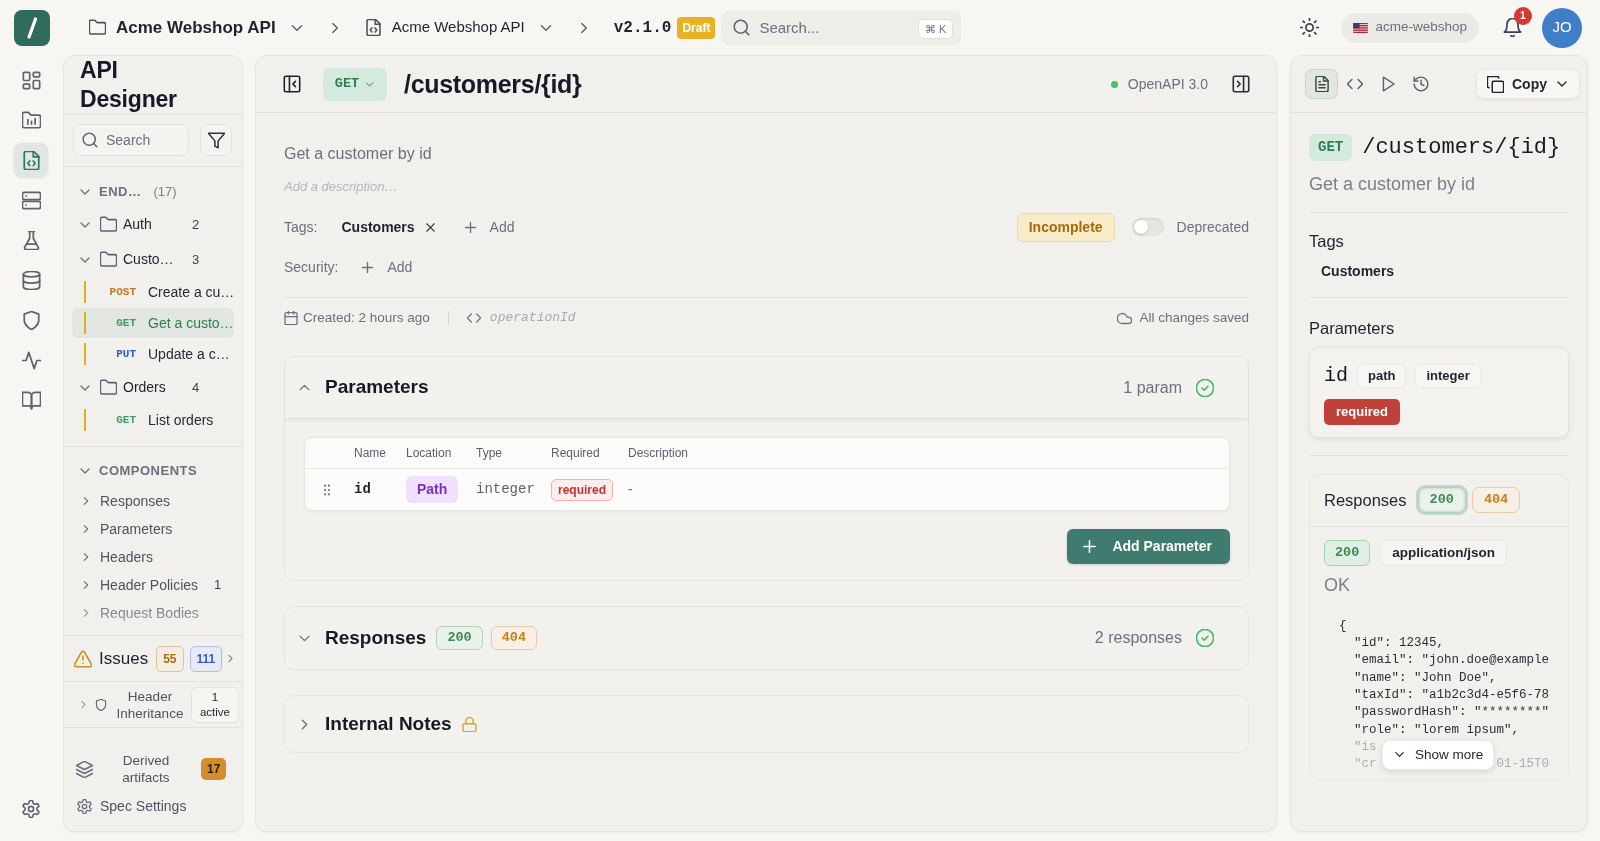 The image size is (1600, 841). I want to click on panel-left-icon, so click(292, 84).